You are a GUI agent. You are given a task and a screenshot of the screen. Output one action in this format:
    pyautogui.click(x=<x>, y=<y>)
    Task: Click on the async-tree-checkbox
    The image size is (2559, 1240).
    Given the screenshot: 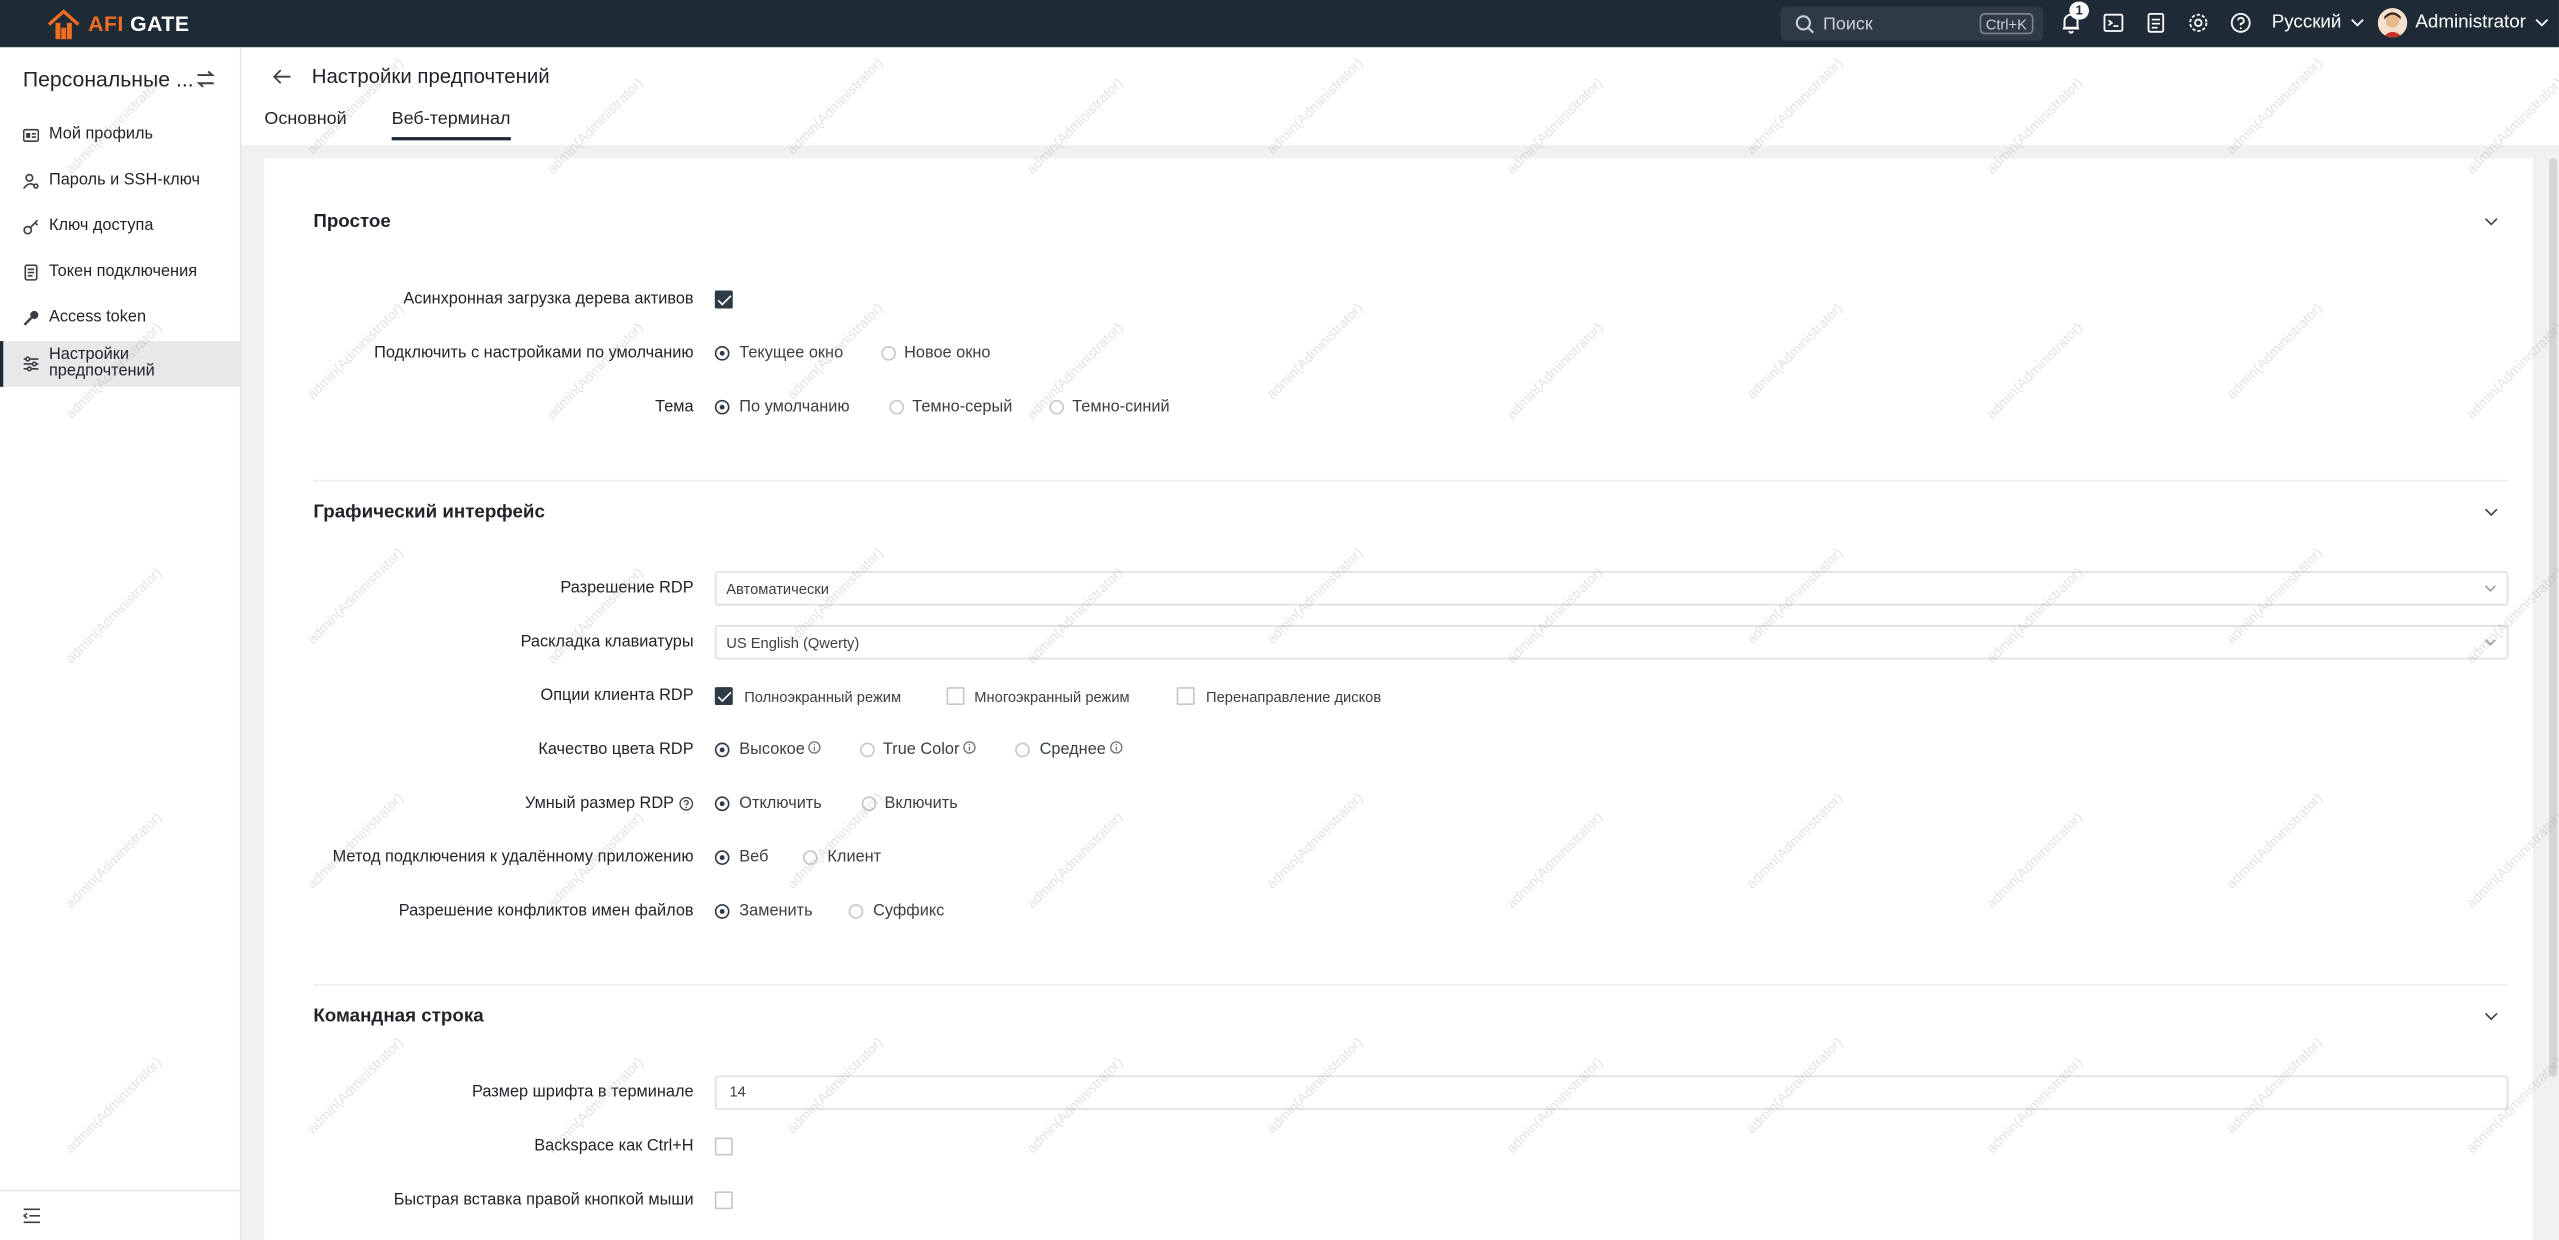 What is the action you would take?
    pyautogui.click(x=723, y=299)
    